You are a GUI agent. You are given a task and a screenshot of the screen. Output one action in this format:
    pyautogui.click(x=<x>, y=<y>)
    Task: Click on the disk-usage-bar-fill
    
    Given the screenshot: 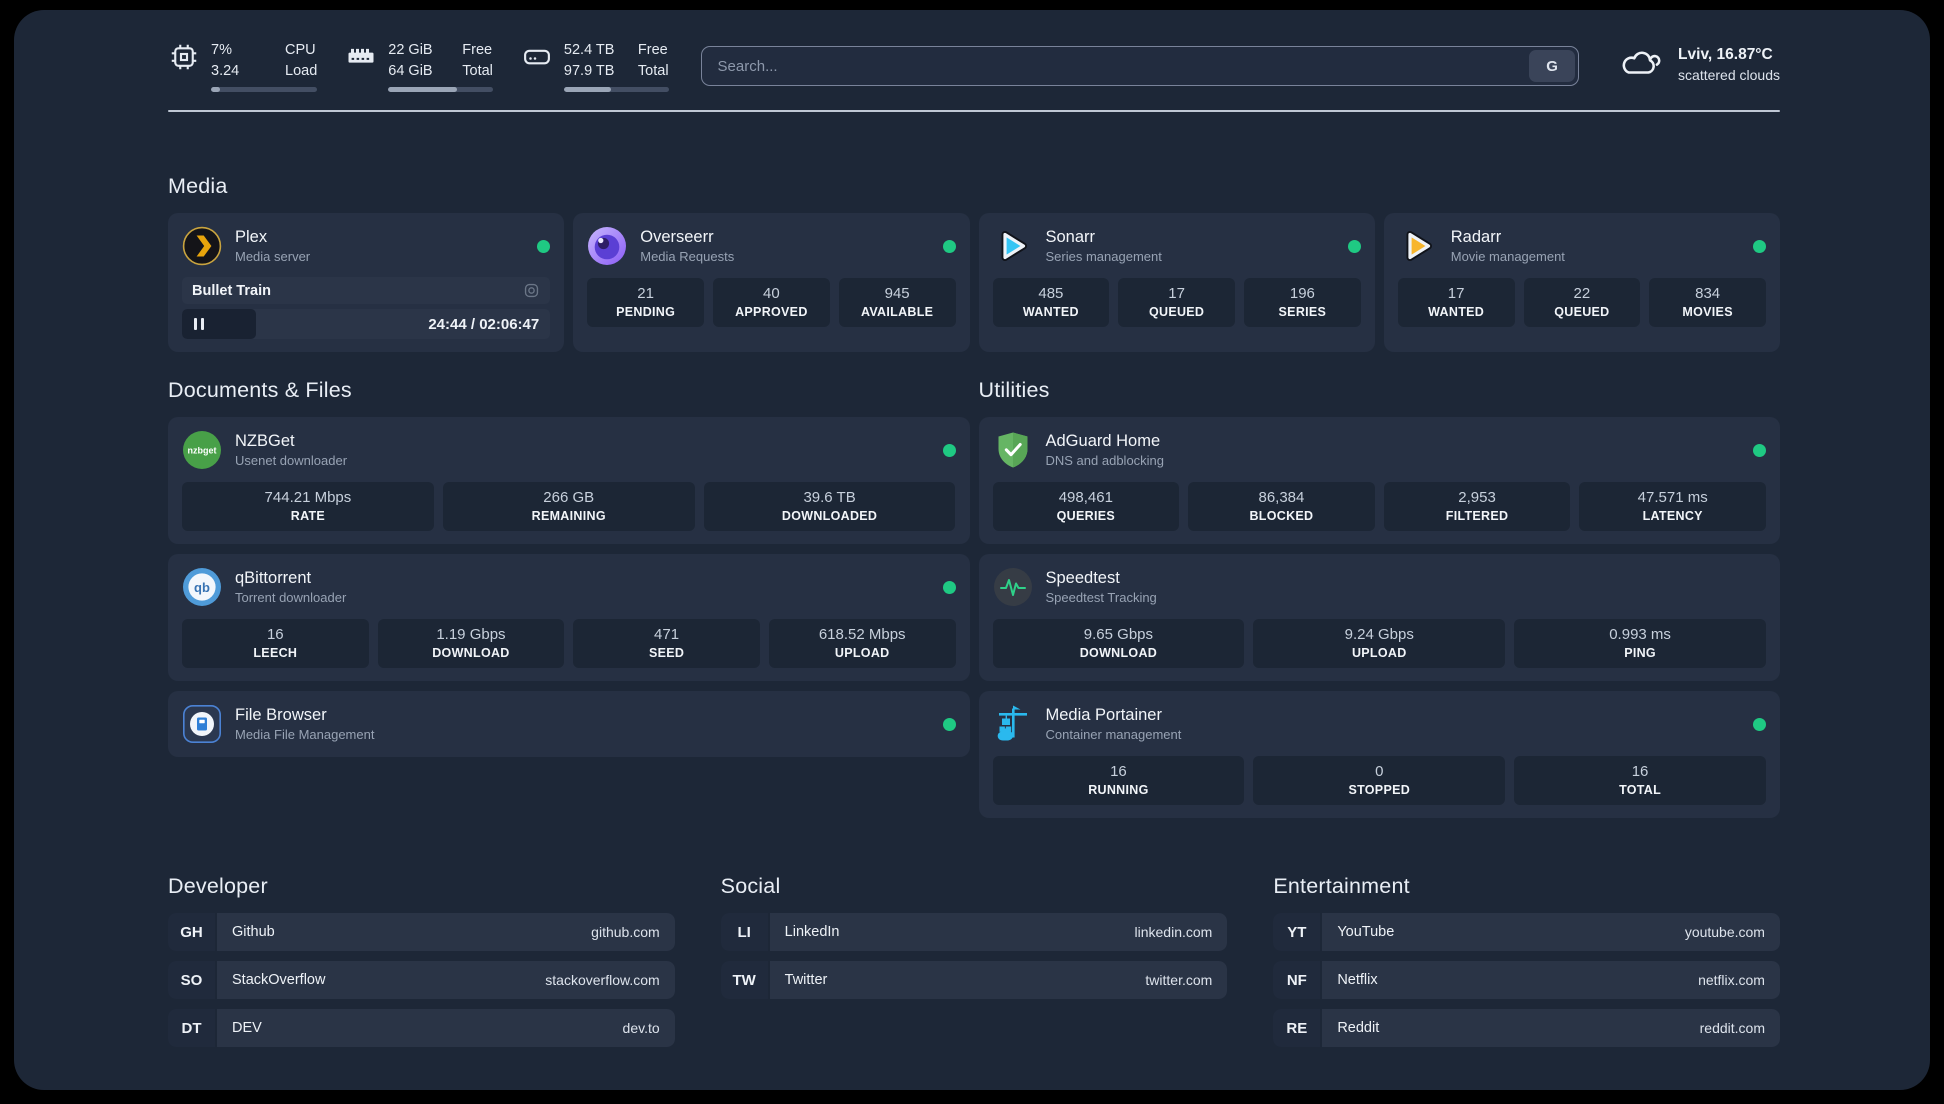 What is the action you would take?
    pyautogui.click(x=587, y=90)
    